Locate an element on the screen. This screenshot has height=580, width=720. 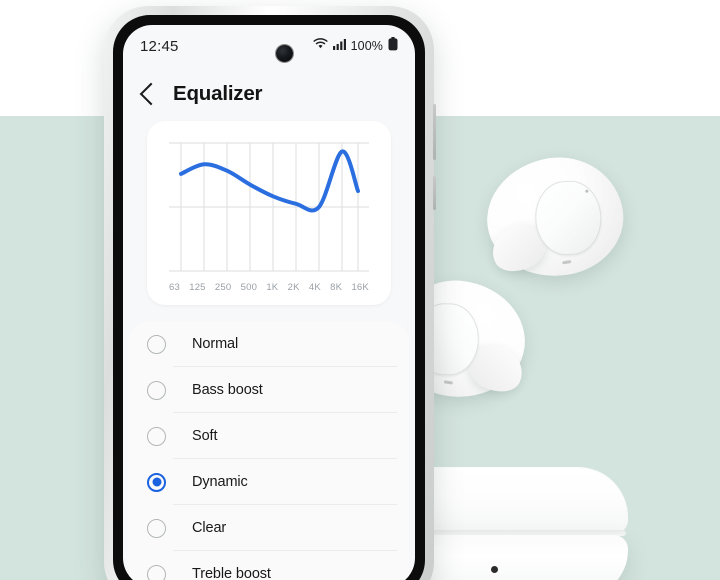
page-title: Equalizer is located at coordinates (218, 93).